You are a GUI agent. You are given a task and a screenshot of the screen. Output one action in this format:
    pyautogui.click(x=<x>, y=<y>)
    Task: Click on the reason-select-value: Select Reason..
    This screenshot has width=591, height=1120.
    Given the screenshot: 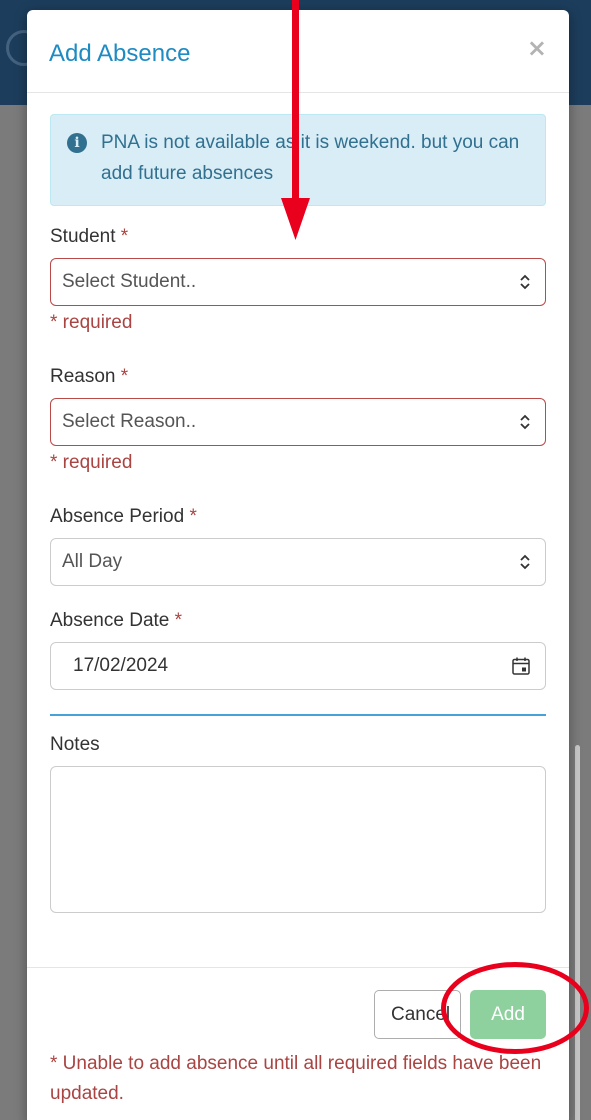 What is the action you would take?
    pyautogui.click(x=129, y=421)
    